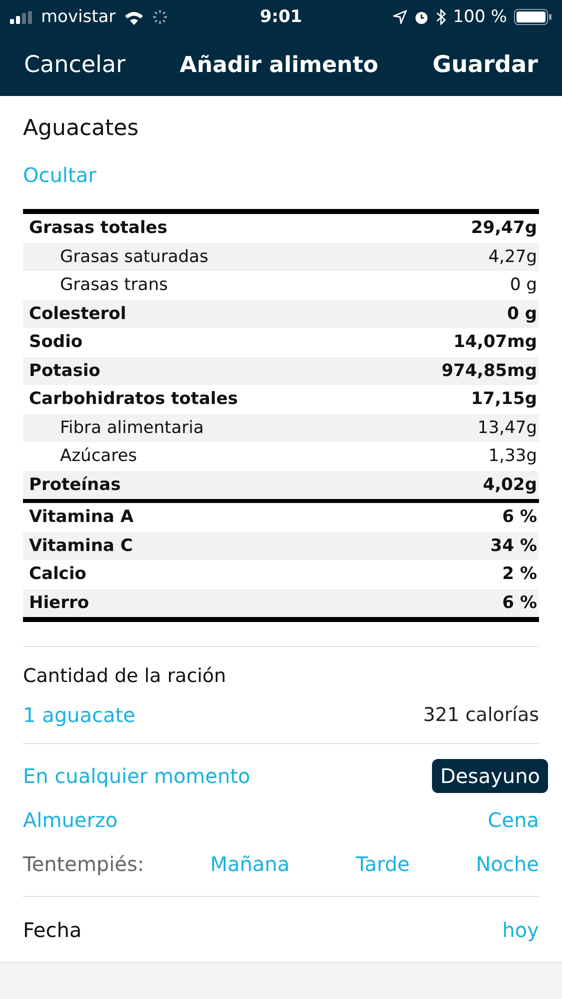 The width and height of the screenshot is (562, 999). I want to click on calories-text: 321 calorías, so click(481, 715).